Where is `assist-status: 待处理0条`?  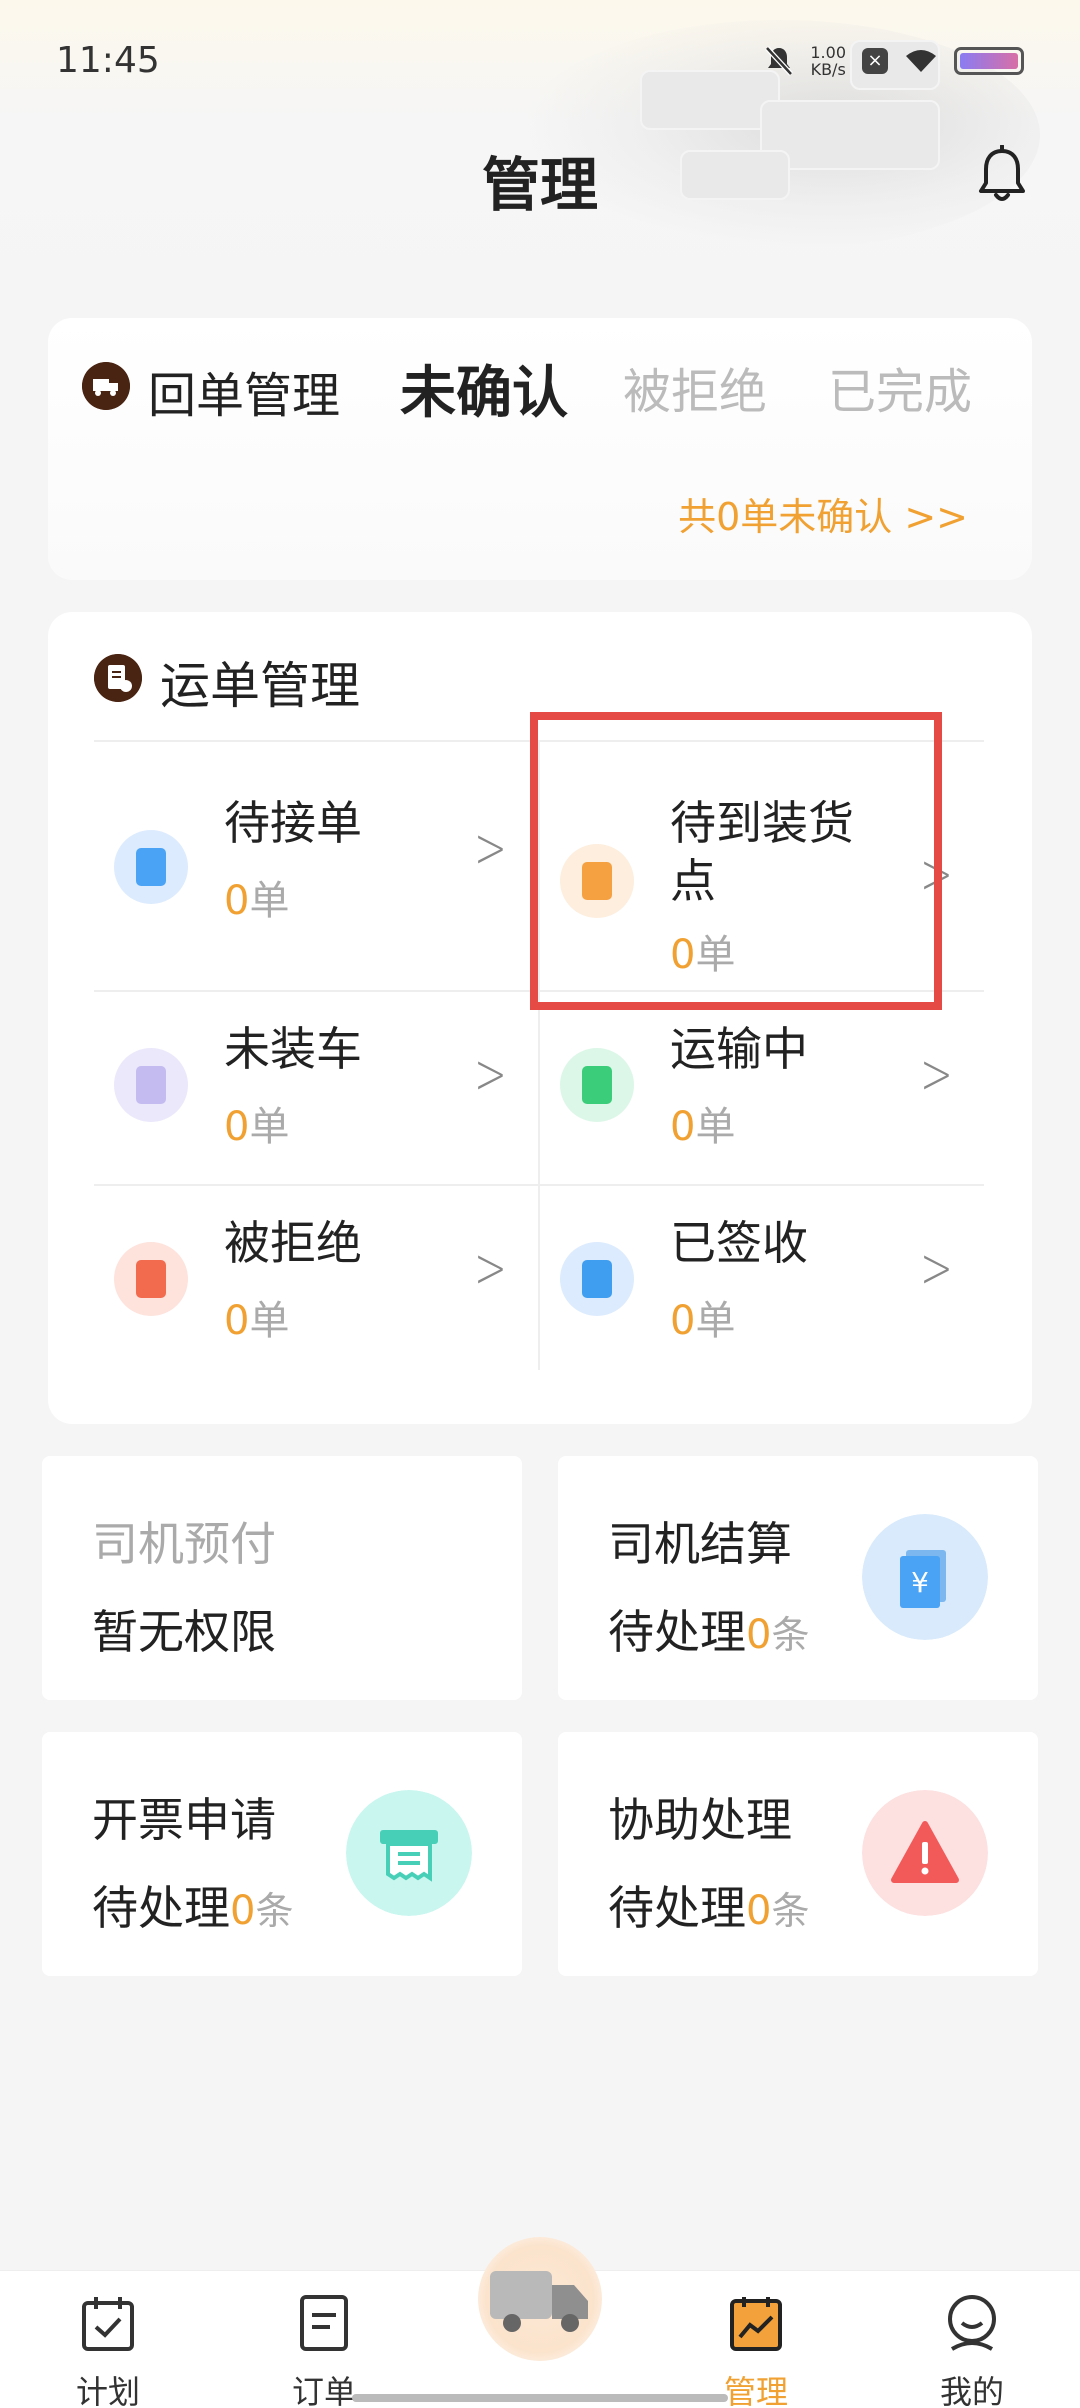
assist-status: 待处理0条 is located at coordinates (709, 1908).